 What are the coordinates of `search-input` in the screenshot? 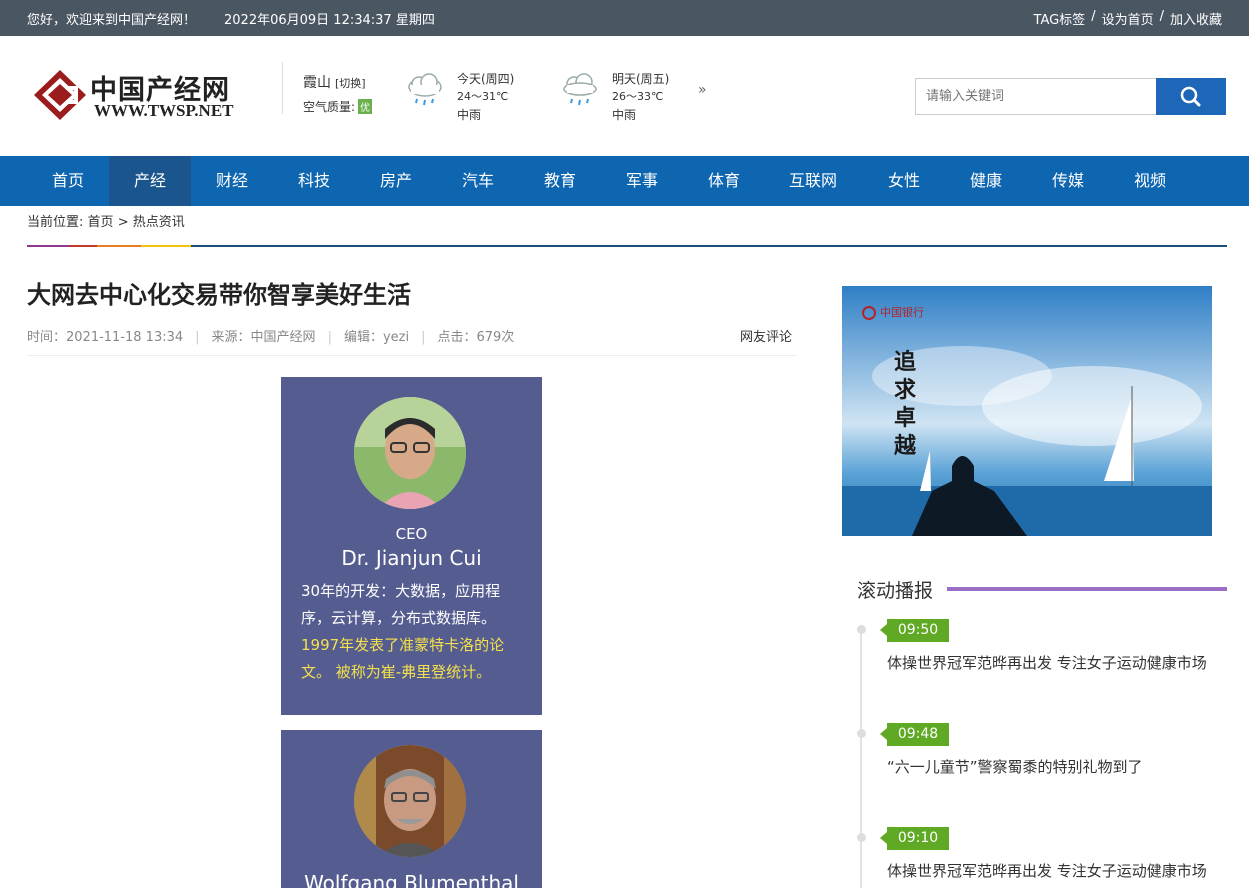 It's located at (1036, 96).